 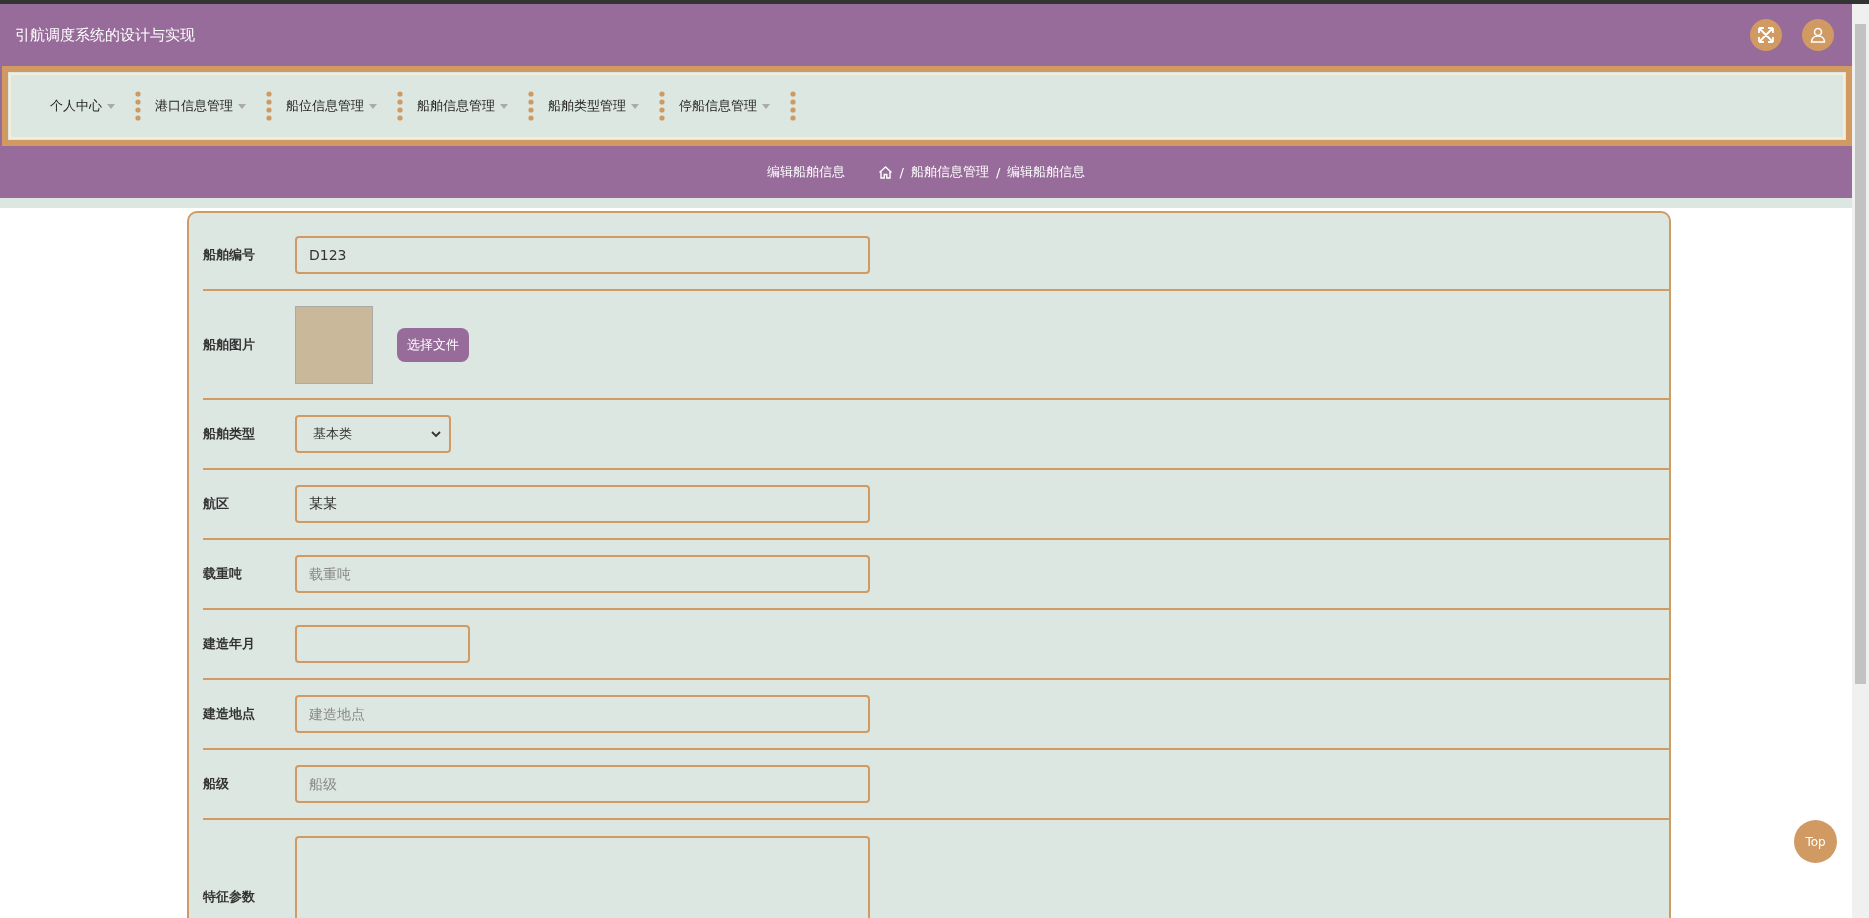 I want to click on text-input: D123, so click(x=582, y=255).